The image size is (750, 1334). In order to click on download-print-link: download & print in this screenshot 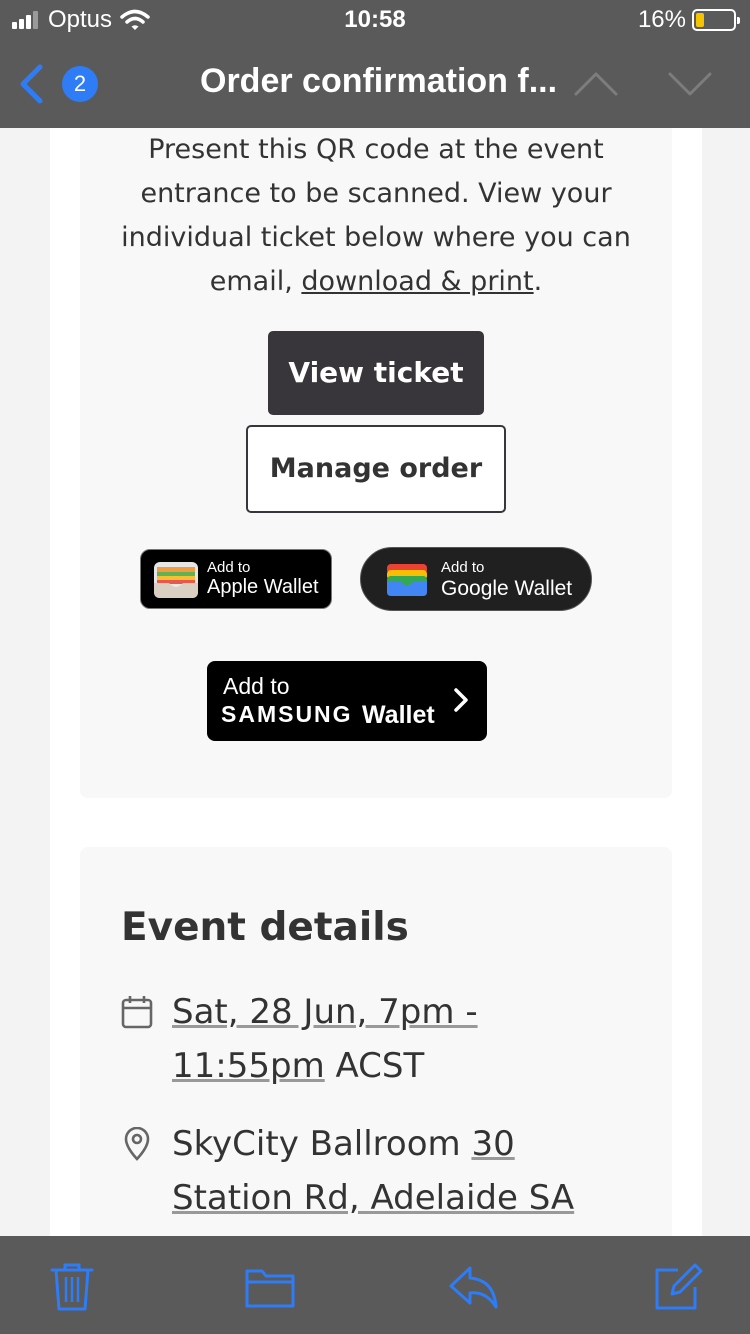, I will do `click(417, 281)`.